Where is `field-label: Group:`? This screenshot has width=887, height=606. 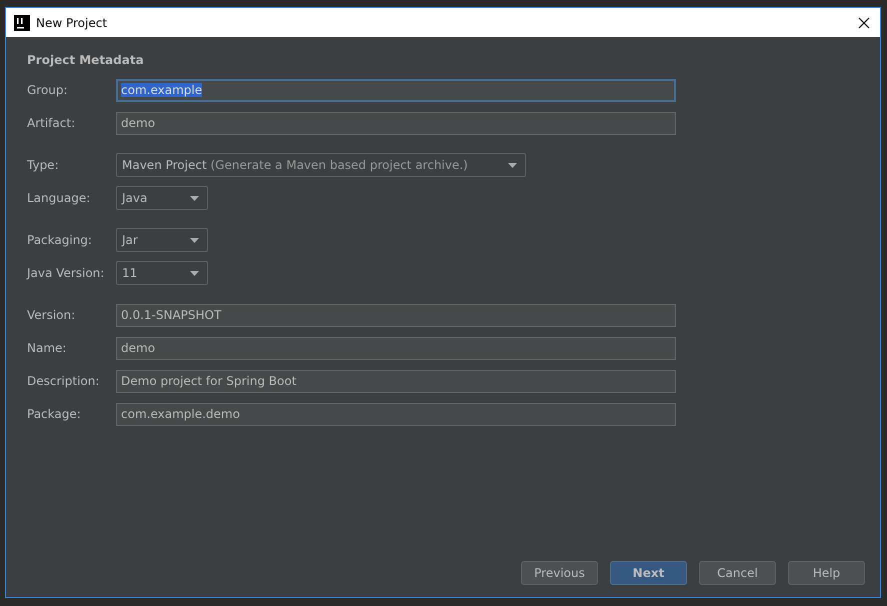
field-label: Group: is located at coordinates (48, 90).